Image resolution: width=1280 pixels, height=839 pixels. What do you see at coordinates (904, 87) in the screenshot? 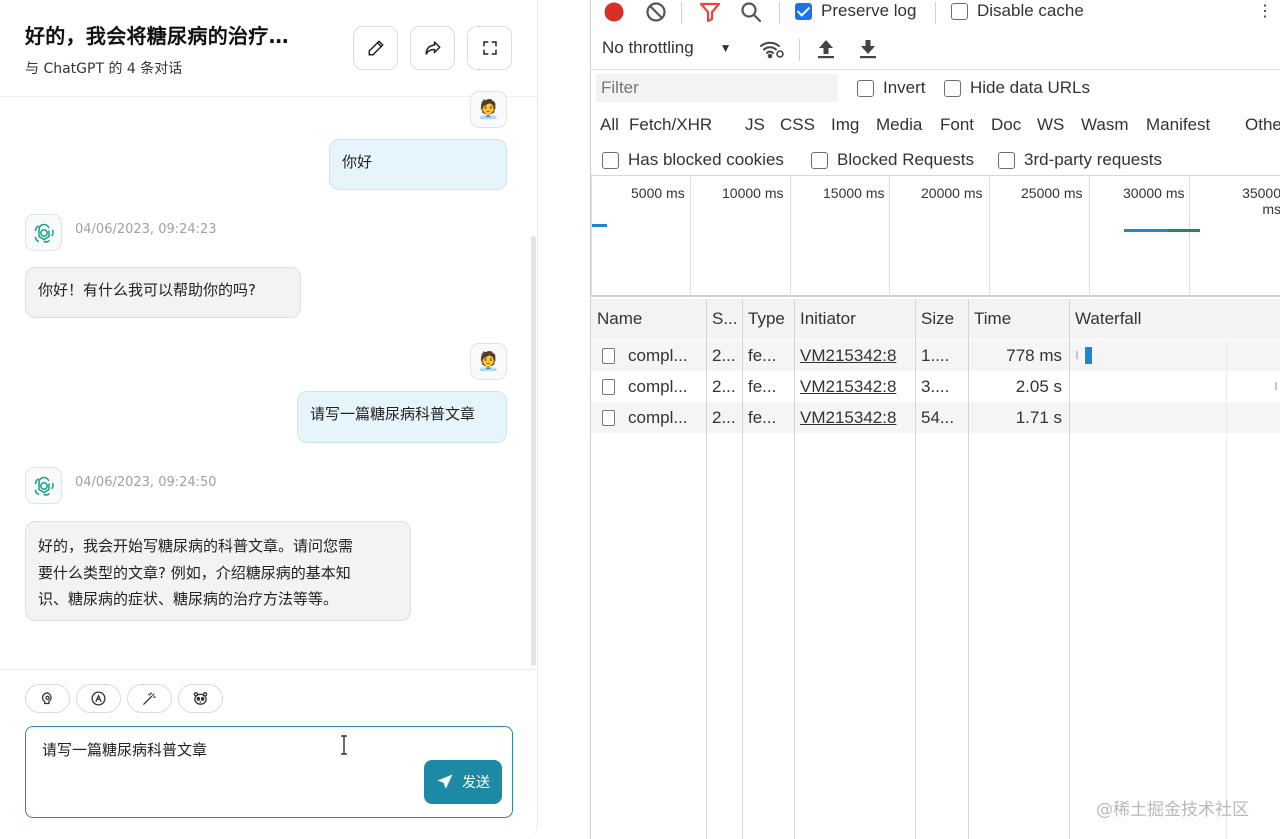
I see `invert-label: Invert` at bounding box center [904, 87].